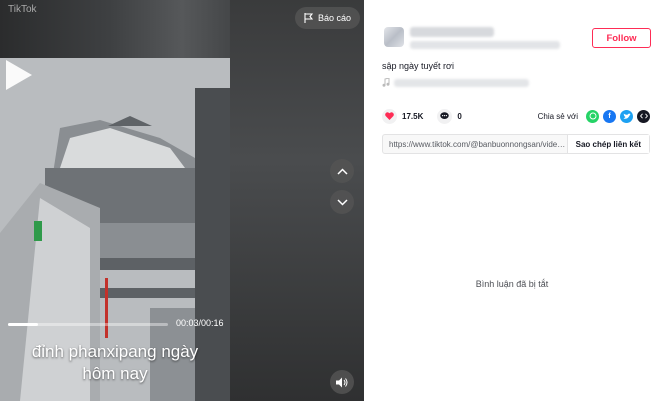 This screenshot has width=660, height=401. Describe the element at coordinates (413, 116) in the screenshot. I see `like-count: 17.5K` at that location.